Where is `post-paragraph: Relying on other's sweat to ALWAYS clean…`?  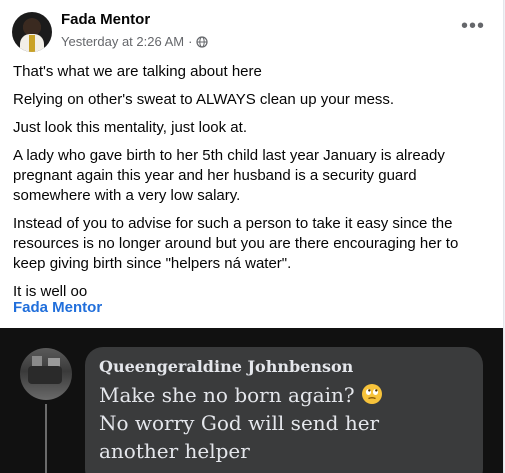
post-paragraph: Relying on other's sweat to ALWAYS clean… is located at coordinates (204, 99).